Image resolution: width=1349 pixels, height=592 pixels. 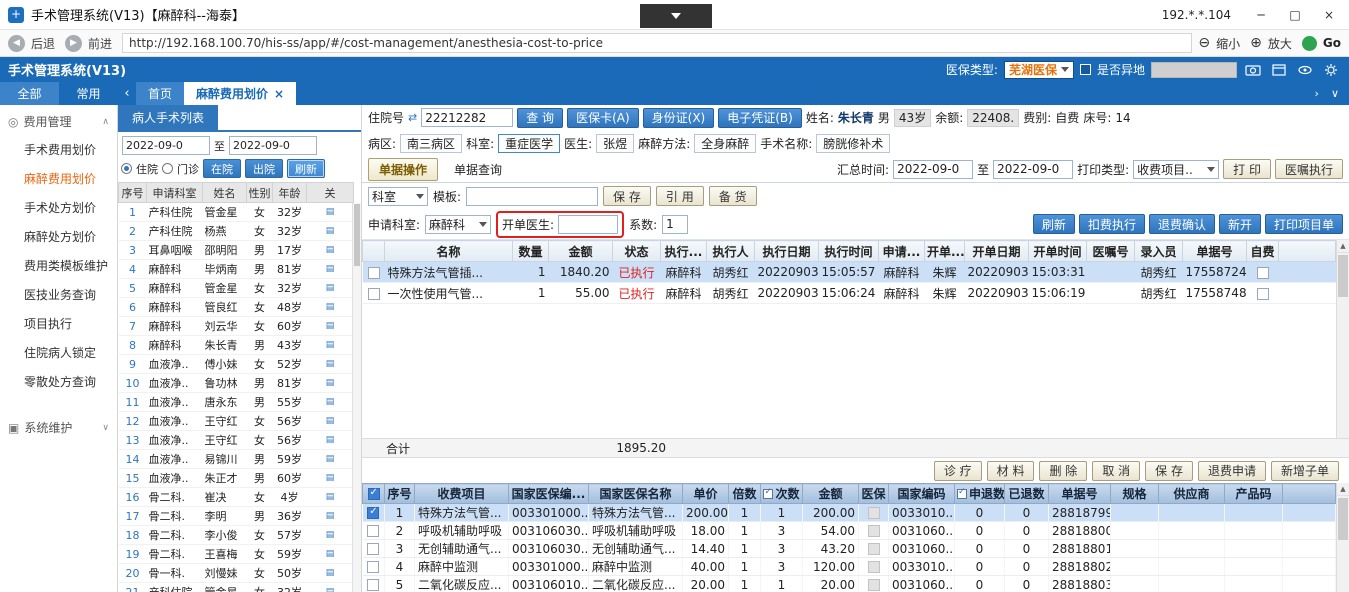 What do you see at coordinates (412, 117) in the screenshot?
I see `swap-number-type-icon: ⇄` at bounding box center [412, 117].